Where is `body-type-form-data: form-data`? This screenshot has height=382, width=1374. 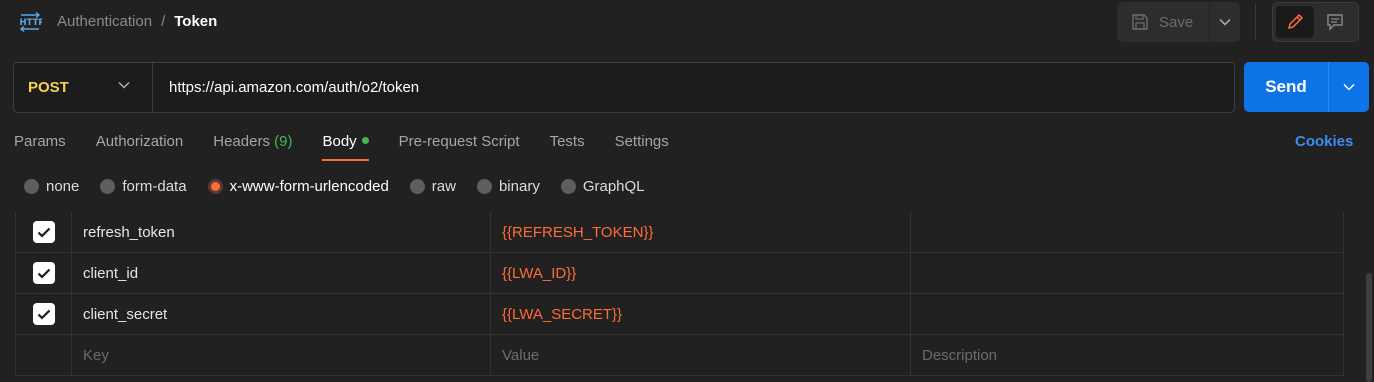
body-type-form-data: form-data is located at coordinates (143, 186).